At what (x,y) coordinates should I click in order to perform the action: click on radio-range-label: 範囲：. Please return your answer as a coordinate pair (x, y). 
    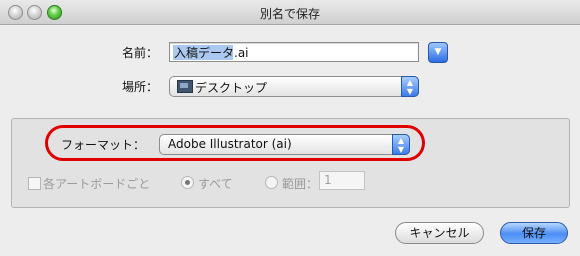
    Looking at the image, I should click on (300, 184).